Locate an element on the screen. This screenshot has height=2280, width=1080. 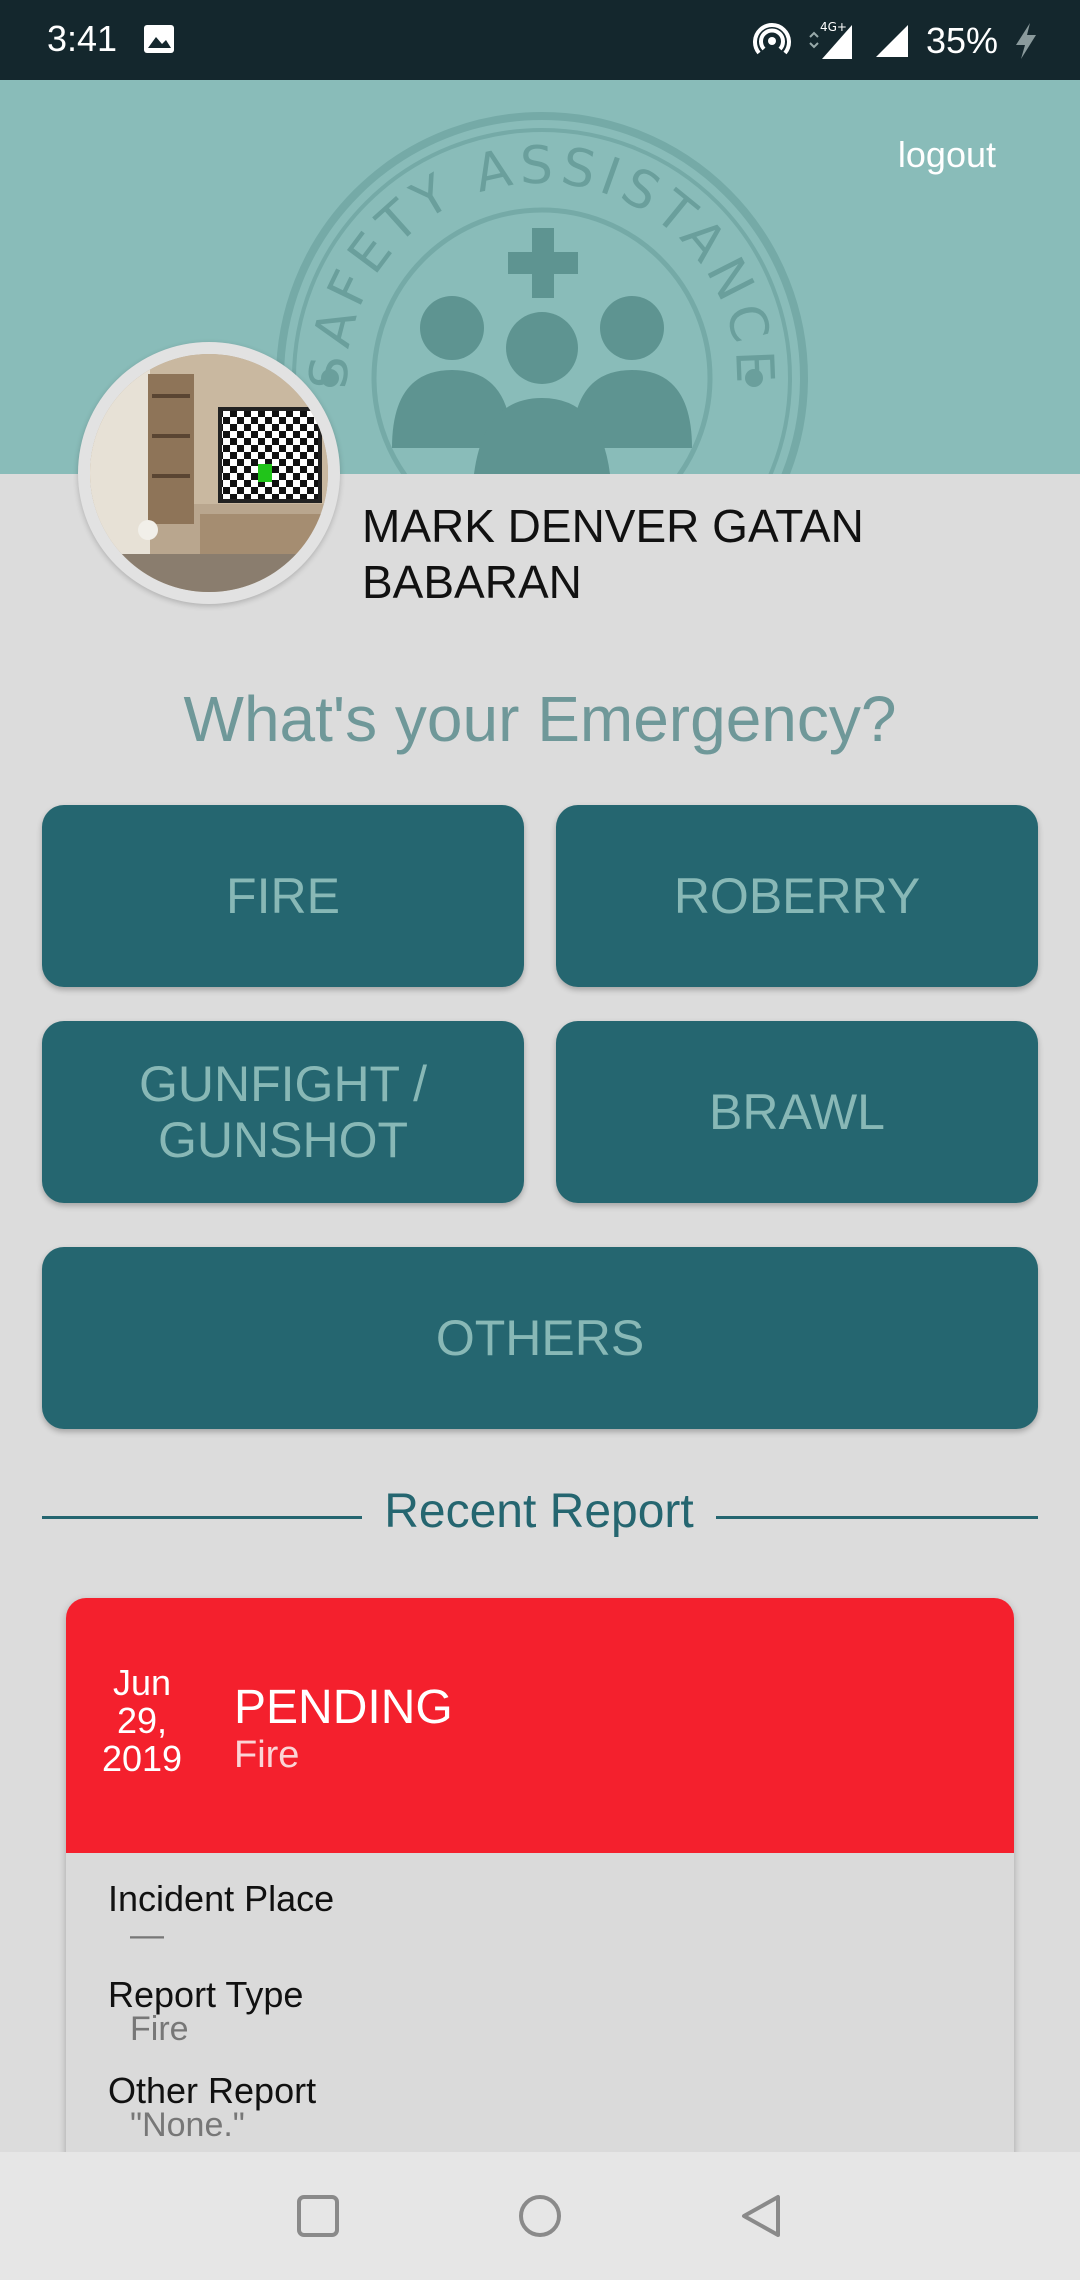
report-type-subtitle: Fire is located at coordinates (267, 1755).